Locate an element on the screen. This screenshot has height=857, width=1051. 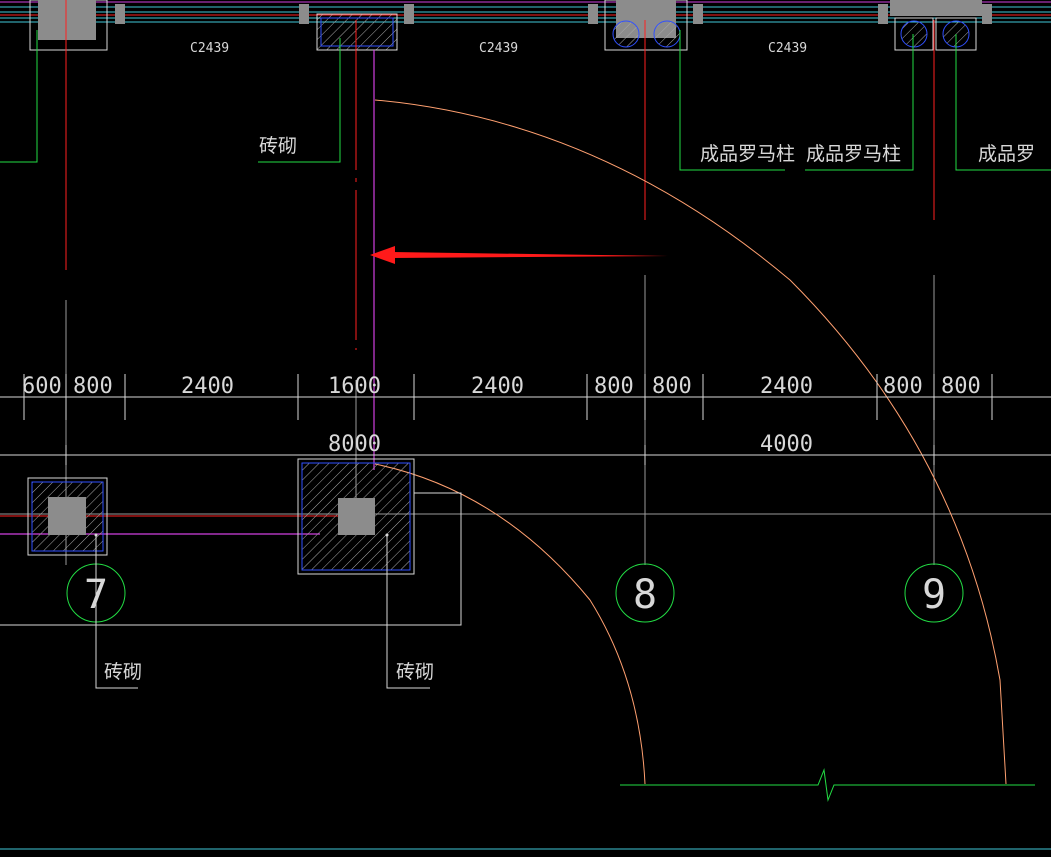
axis-label-9: 9 is located at coordinates (934, 595).